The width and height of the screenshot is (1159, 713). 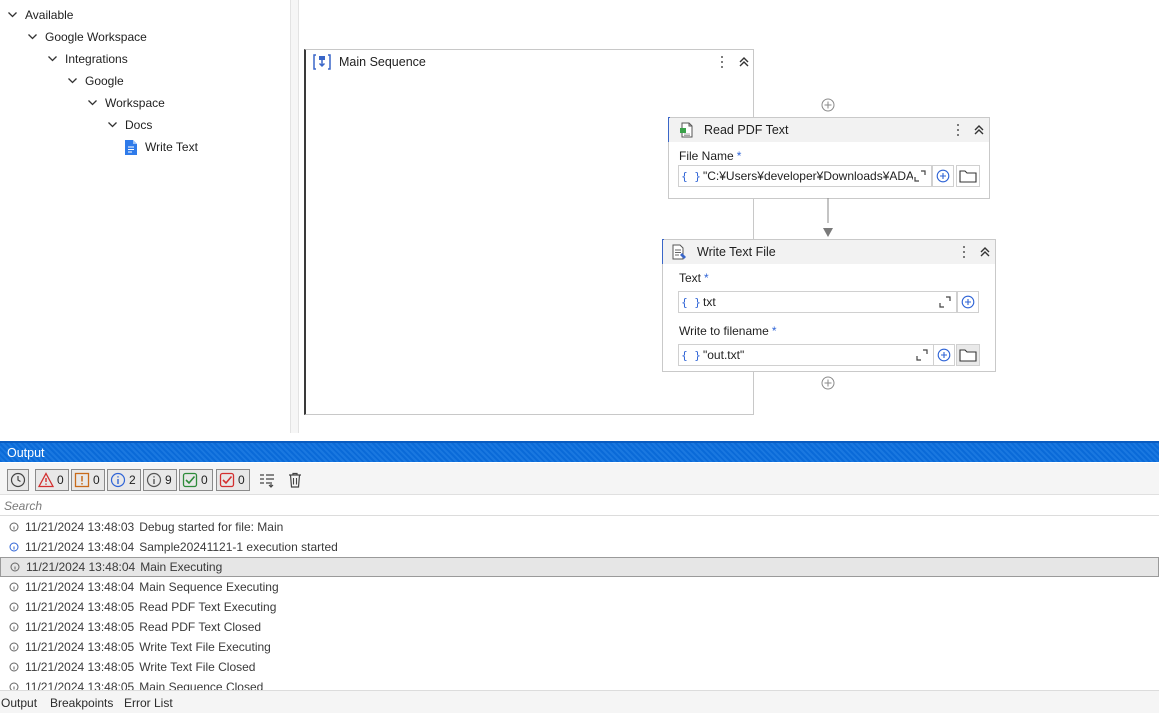 I want to click on tree-item-folder: Docs, so click(x=128, y=125).